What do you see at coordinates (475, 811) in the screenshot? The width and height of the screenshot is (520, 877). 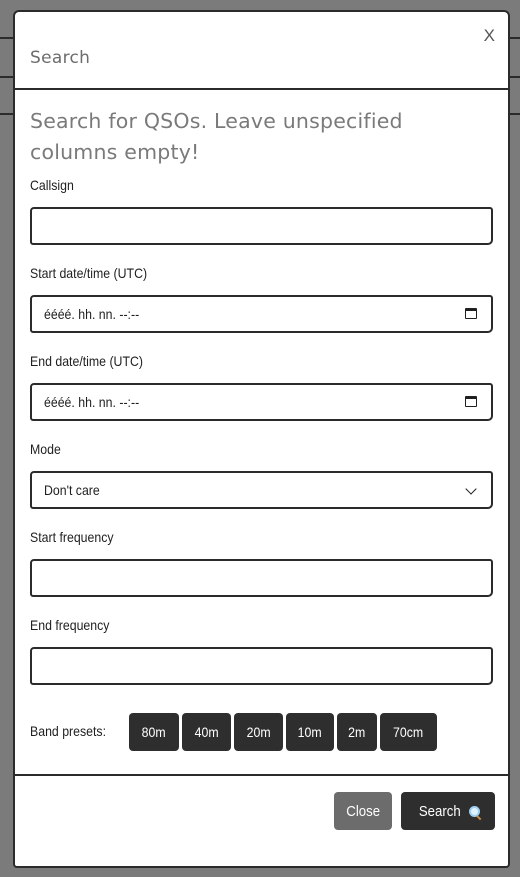 I see `magnifier-icon` at bounding box center [475, 811].